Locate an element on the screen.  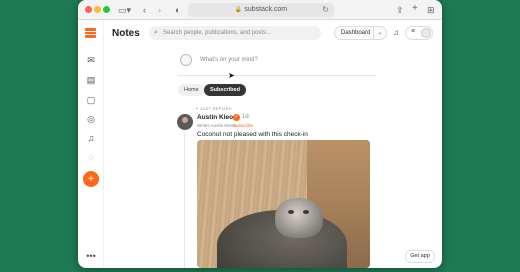
composer-prompt: What's on your mind? is located at coordinates (229, 60).